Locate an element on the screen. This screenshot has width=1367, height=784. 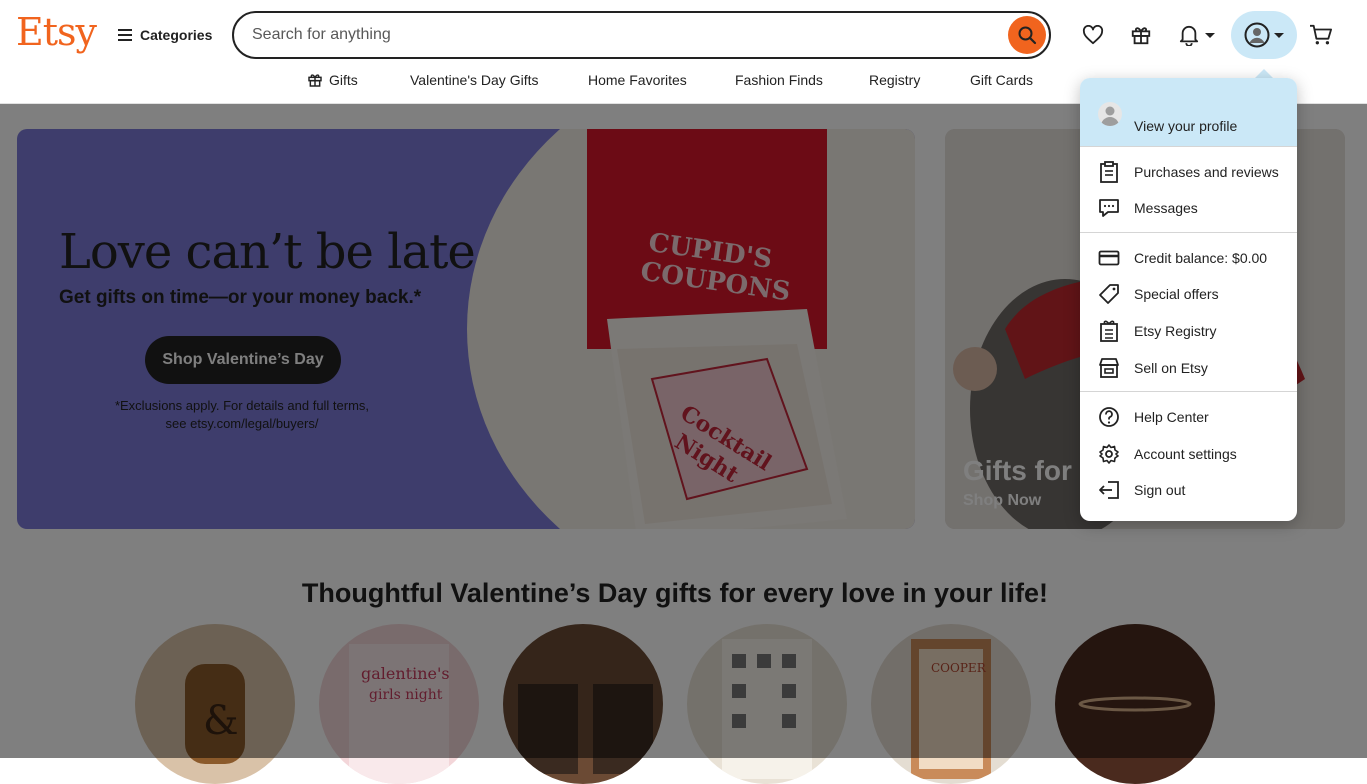
nav-item-label: Gifts is located at coordinates (343, 80).